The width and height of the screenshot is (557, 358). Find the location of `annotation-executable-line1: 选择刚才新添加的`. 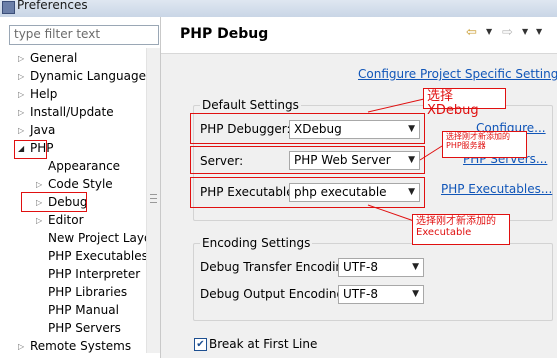

annotation-executable-line1: 选择刚才新添加的 is located at coordinates (456, 221).